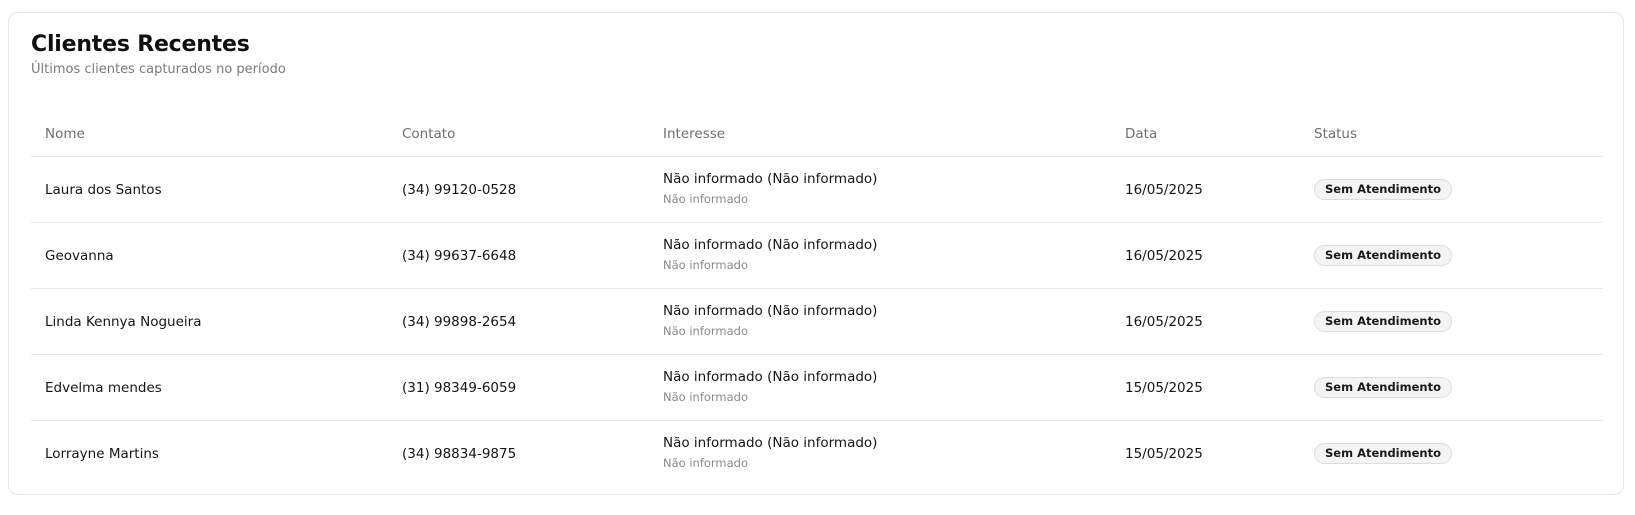 The width and height of the screenshot is (1635, 515). What do you see at coordinates (459, 388) in the screenshot?
I see `client-contact: (31) 98349-6059` at bounding box center [459, 388].